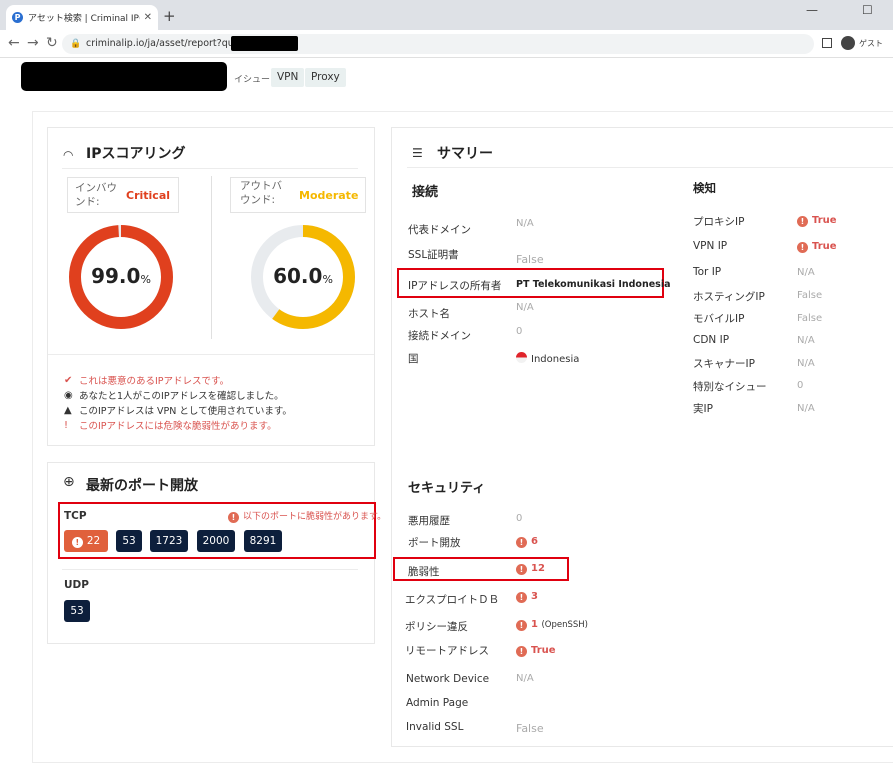 The width and height of the screenshot is (893, 768). I want to click on sec-label-network-device: Network Device, so click(448, 679).